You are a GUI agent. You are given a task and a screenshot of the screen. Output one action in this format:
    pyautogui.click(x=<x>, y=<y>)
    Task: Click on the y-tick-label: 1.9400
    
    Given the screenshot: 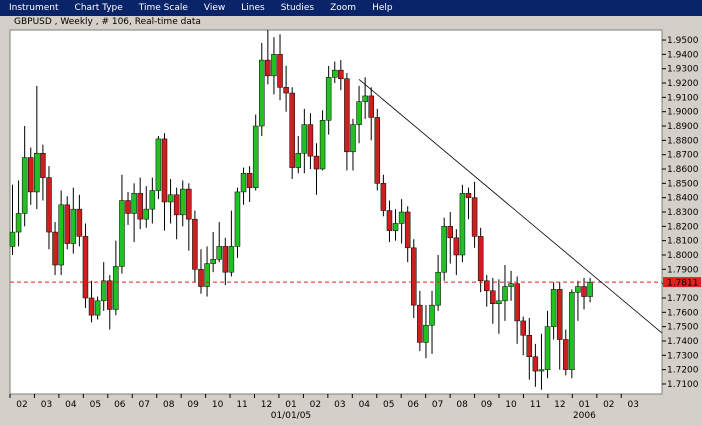 What is the action you would take?
    pyautogui.click(x=683, y=55)
    